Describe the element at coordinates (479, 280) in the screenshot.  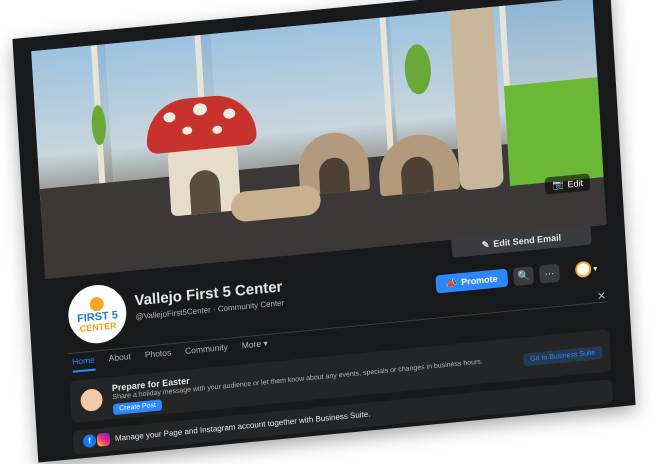
I see `promote-label: Promote` at that location.